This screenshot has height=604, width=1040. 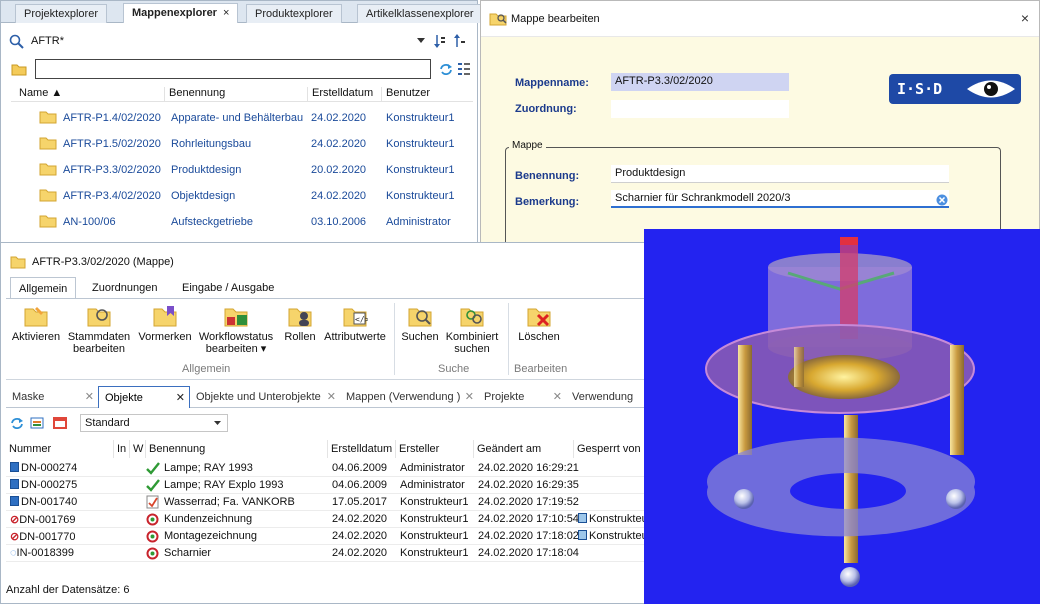 I want to click on tab-projektexplorer: Projektexplorer, so click(x=61, y=13).